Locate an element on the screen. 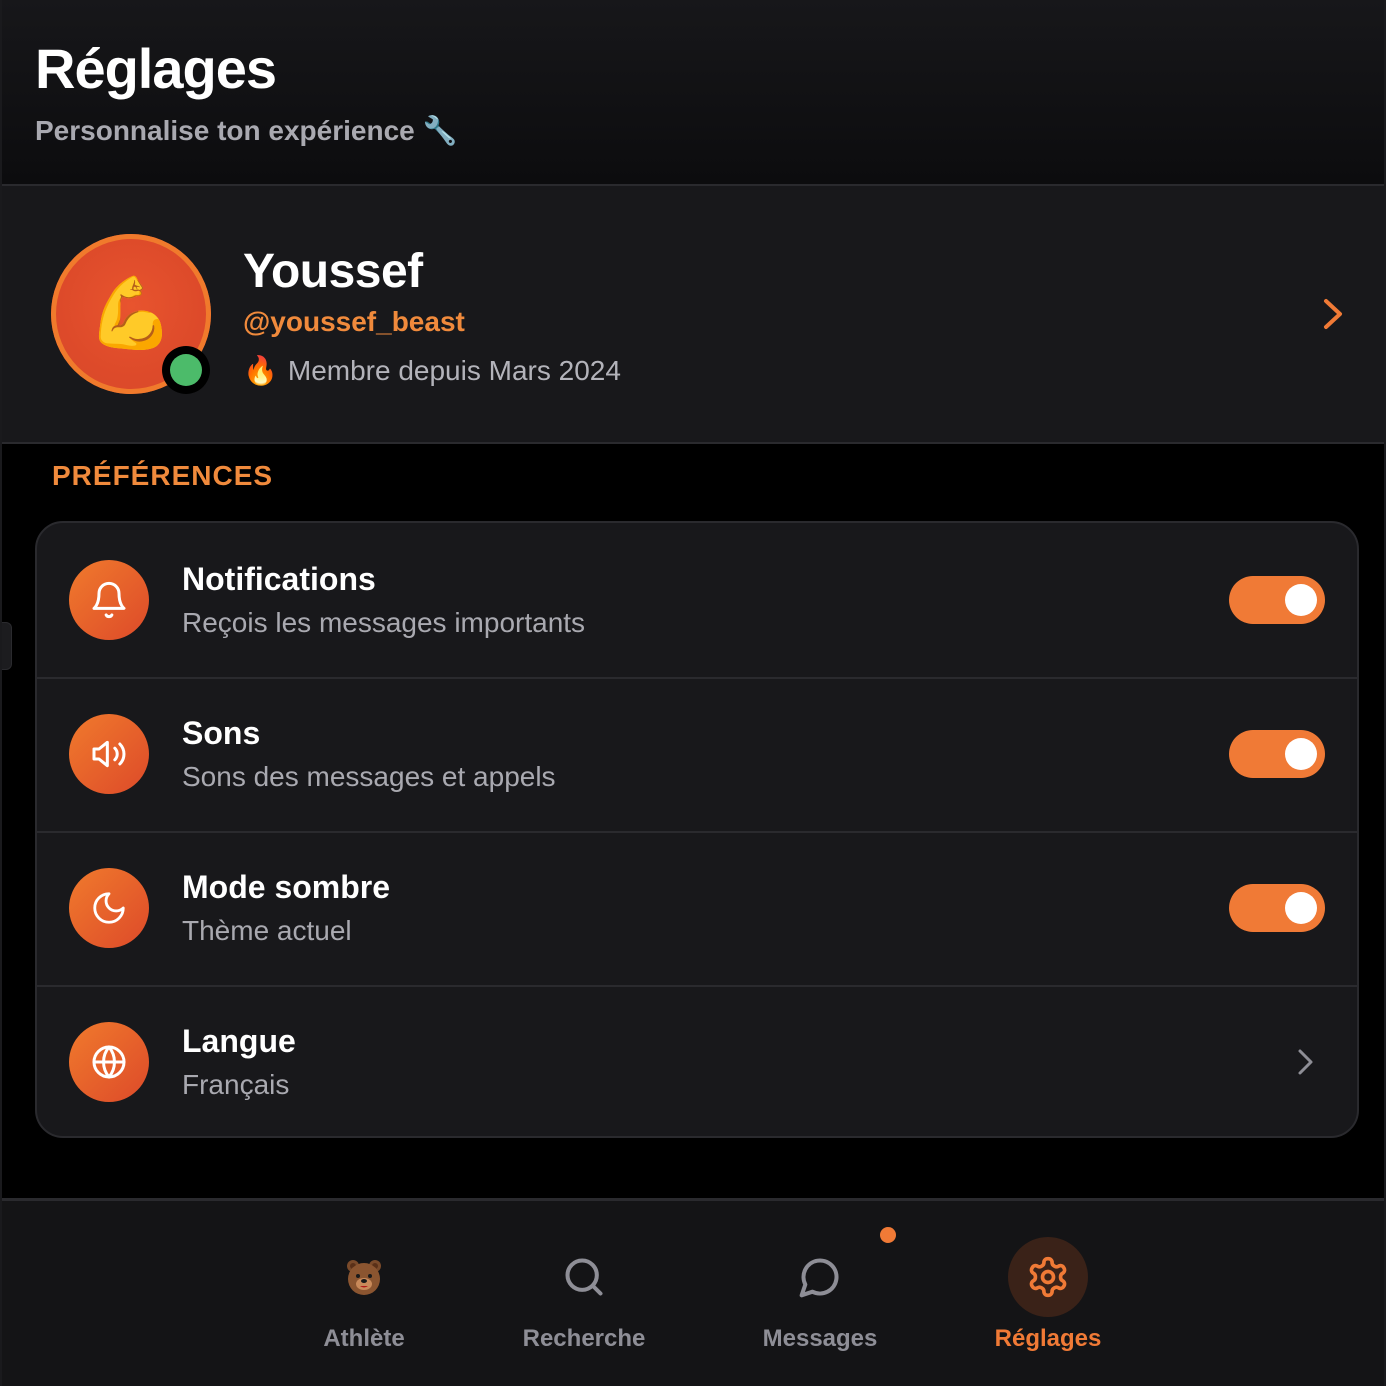  bell-icon is located at coordinates (109, 600).